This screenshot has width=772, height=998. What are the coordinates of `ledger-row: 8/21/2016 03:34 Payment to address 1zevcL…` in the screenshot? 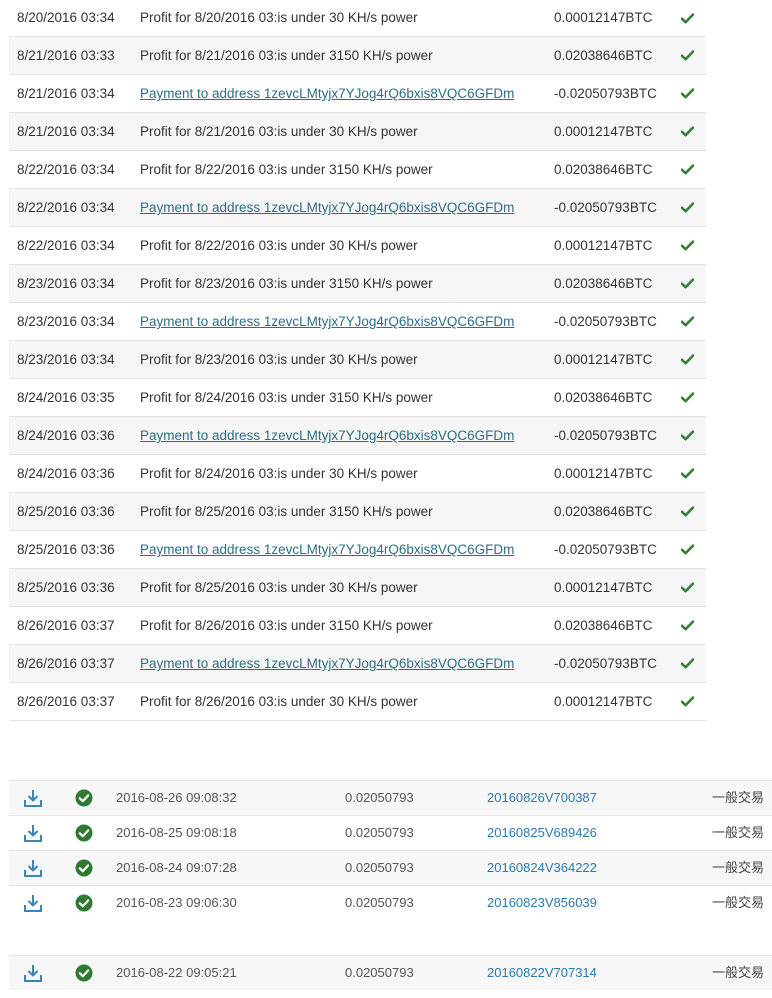 It's located at (357, 94).